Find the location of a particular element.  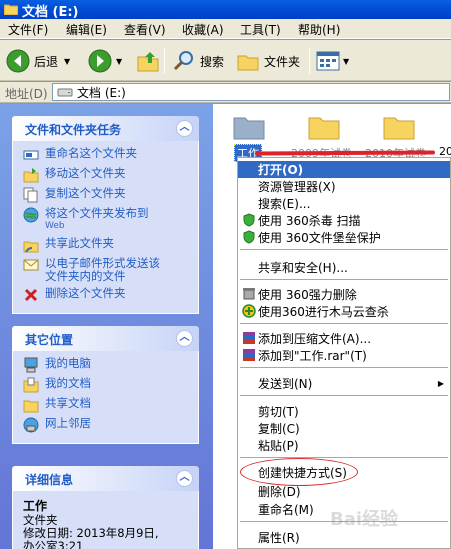

delete-icon is located at coordinates (31, 295).